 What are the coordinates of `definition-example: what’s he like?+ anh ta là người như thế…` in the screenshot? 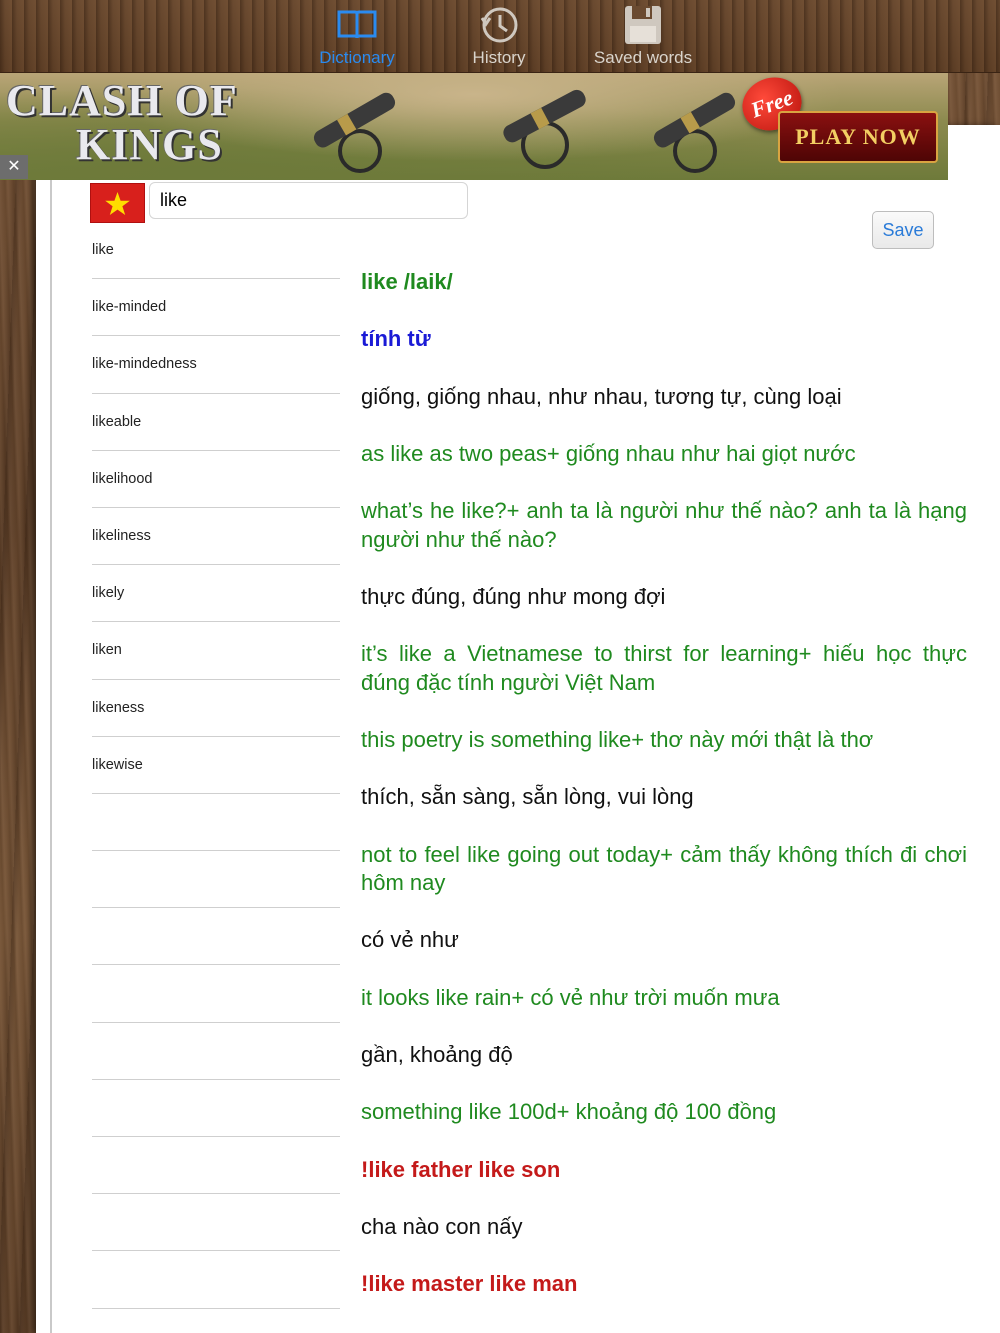 It's located at (664, 525).